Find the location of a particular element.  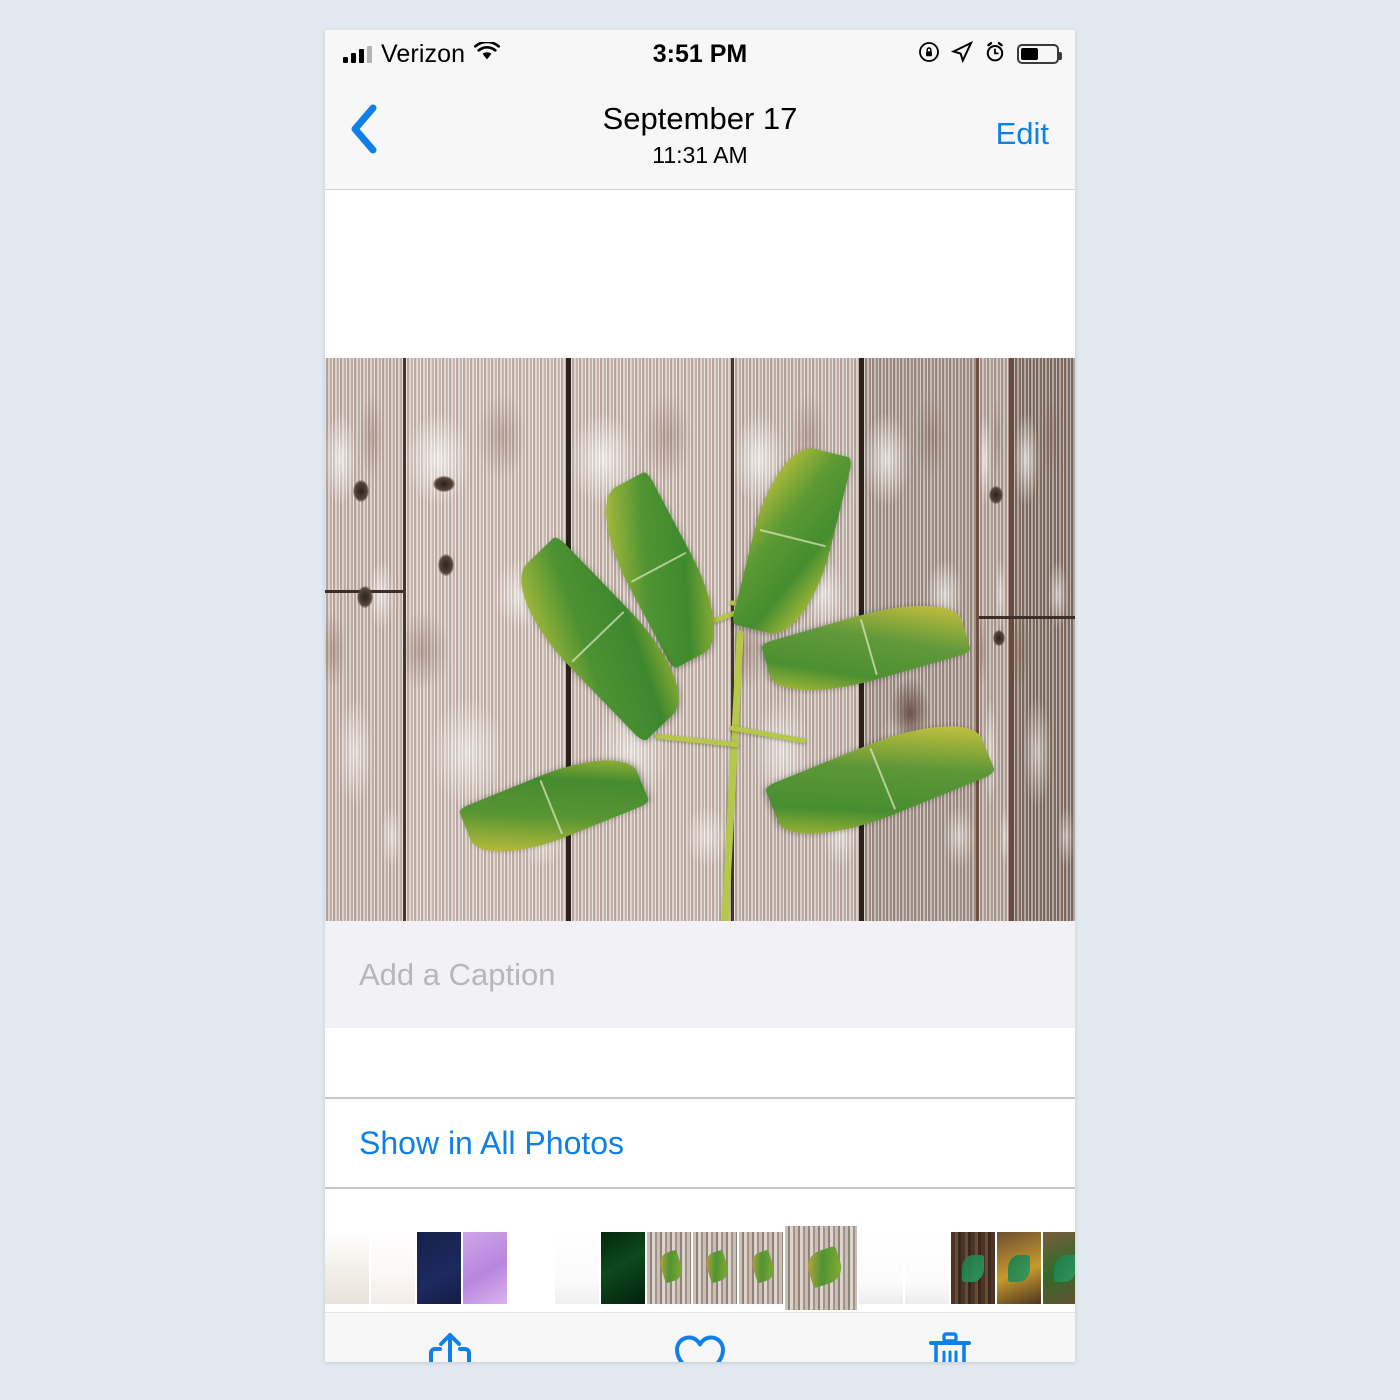

nav-bar: September 17 11:31 AM Edit is located at coordinates (700, 134).